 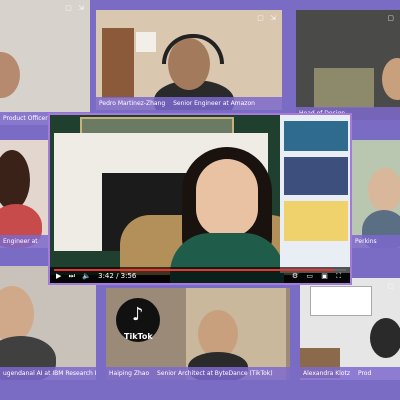 What do you see at coordinates (117, 276) in the screenshot?
I see `time-display: 3:42 / 3:56` at bounding box center [117, 276].